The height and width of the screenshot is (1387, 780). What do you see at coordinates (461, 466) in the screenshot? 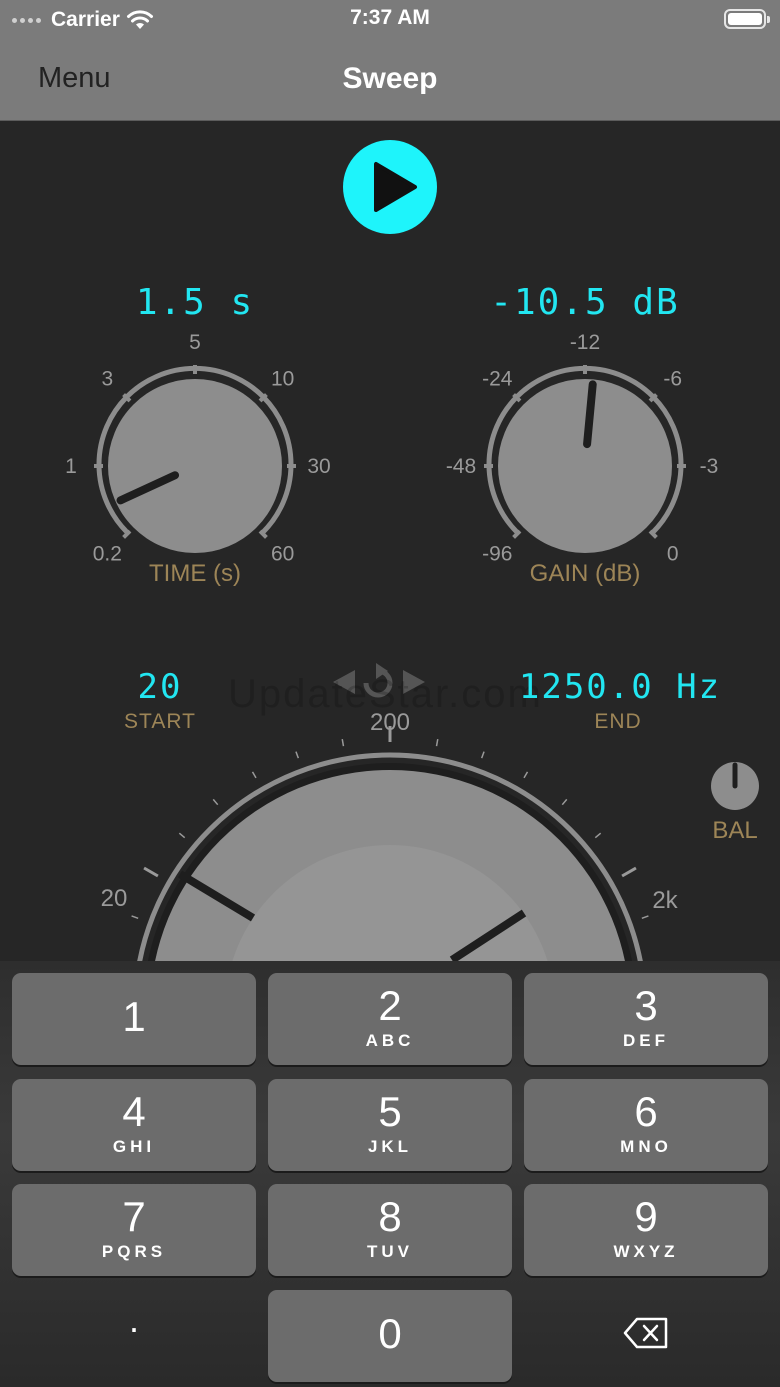
I see `gain-knob-tick-label: -48` at bounding box center [461, 466].